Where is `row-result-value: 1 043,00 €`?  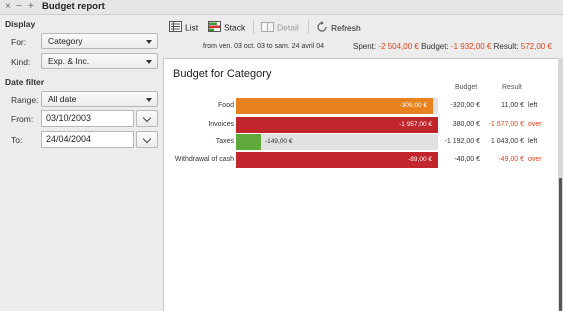
row-result-value: 1 043,00 € is located at coordinates (507, 141).